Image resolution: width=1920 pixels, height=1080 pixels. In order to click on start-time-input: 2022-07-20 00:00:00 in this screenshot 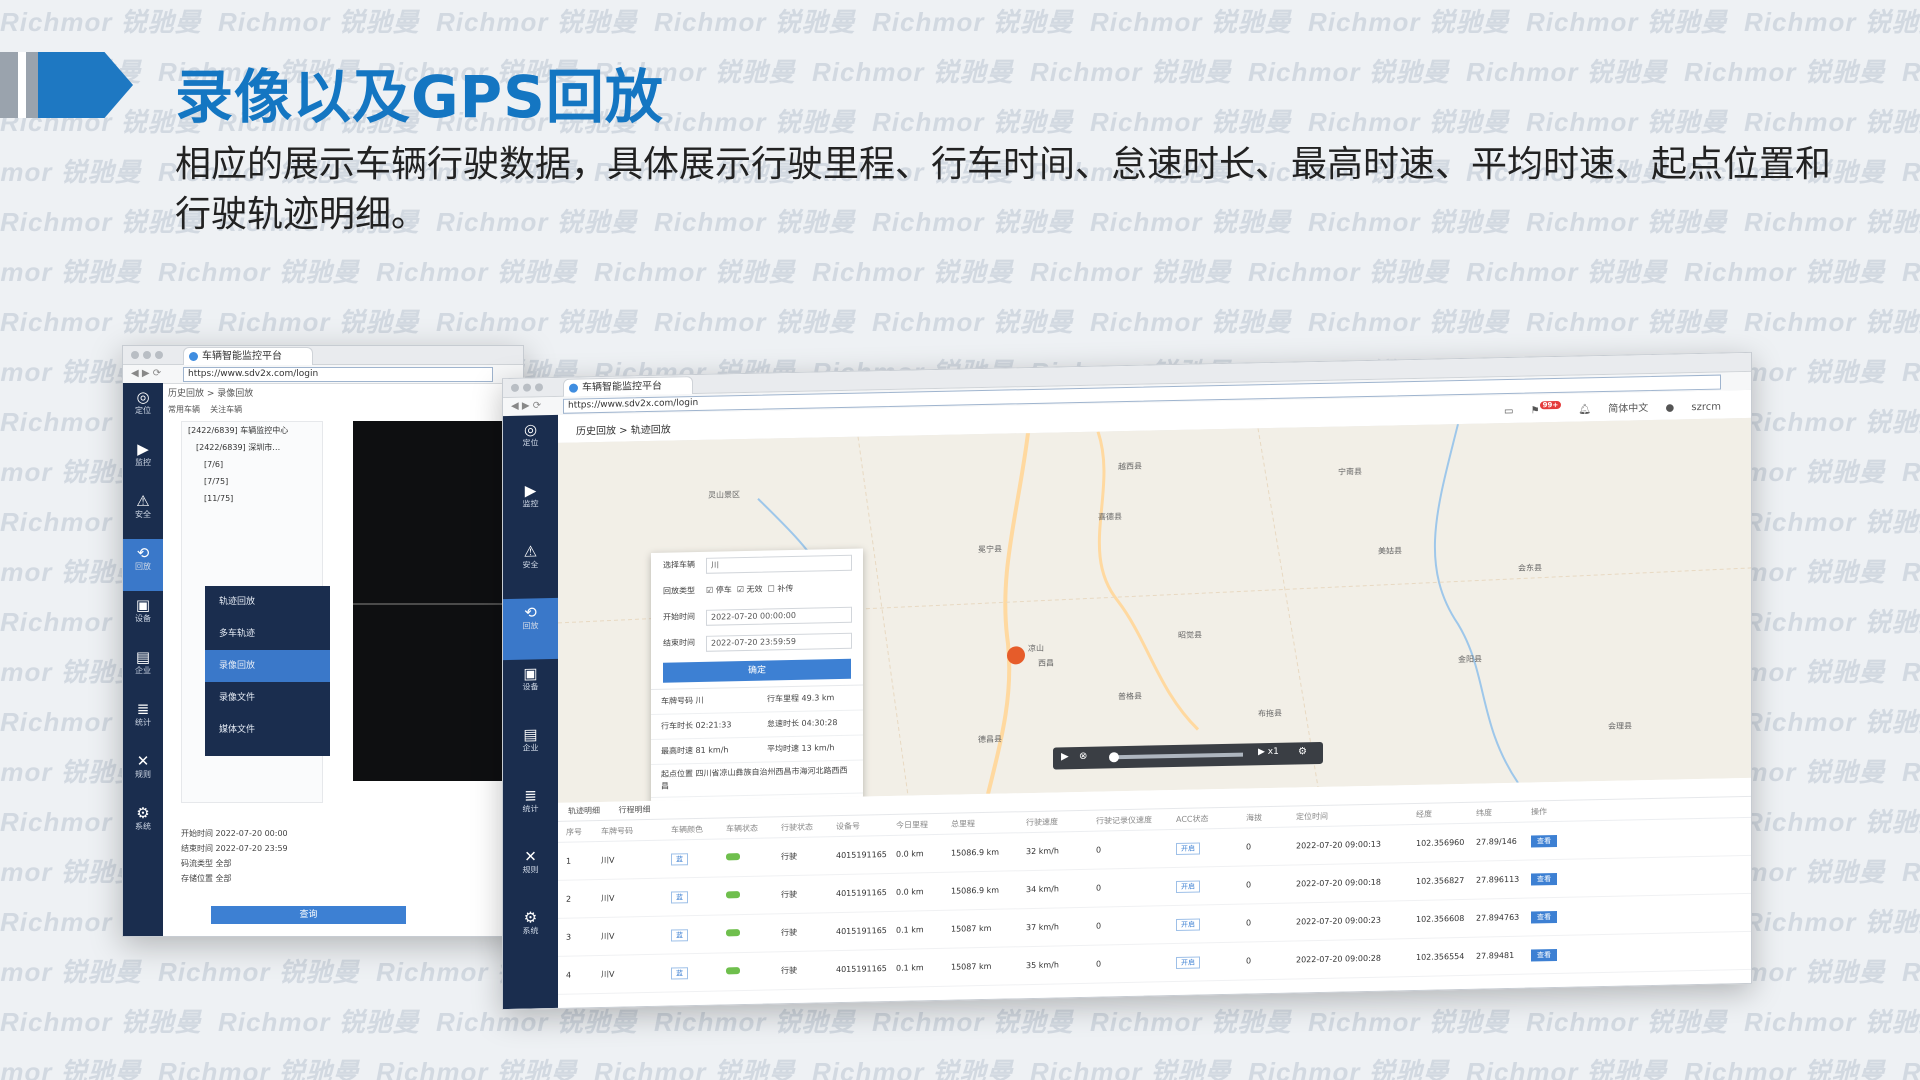, I will do `click(779, 616)`.